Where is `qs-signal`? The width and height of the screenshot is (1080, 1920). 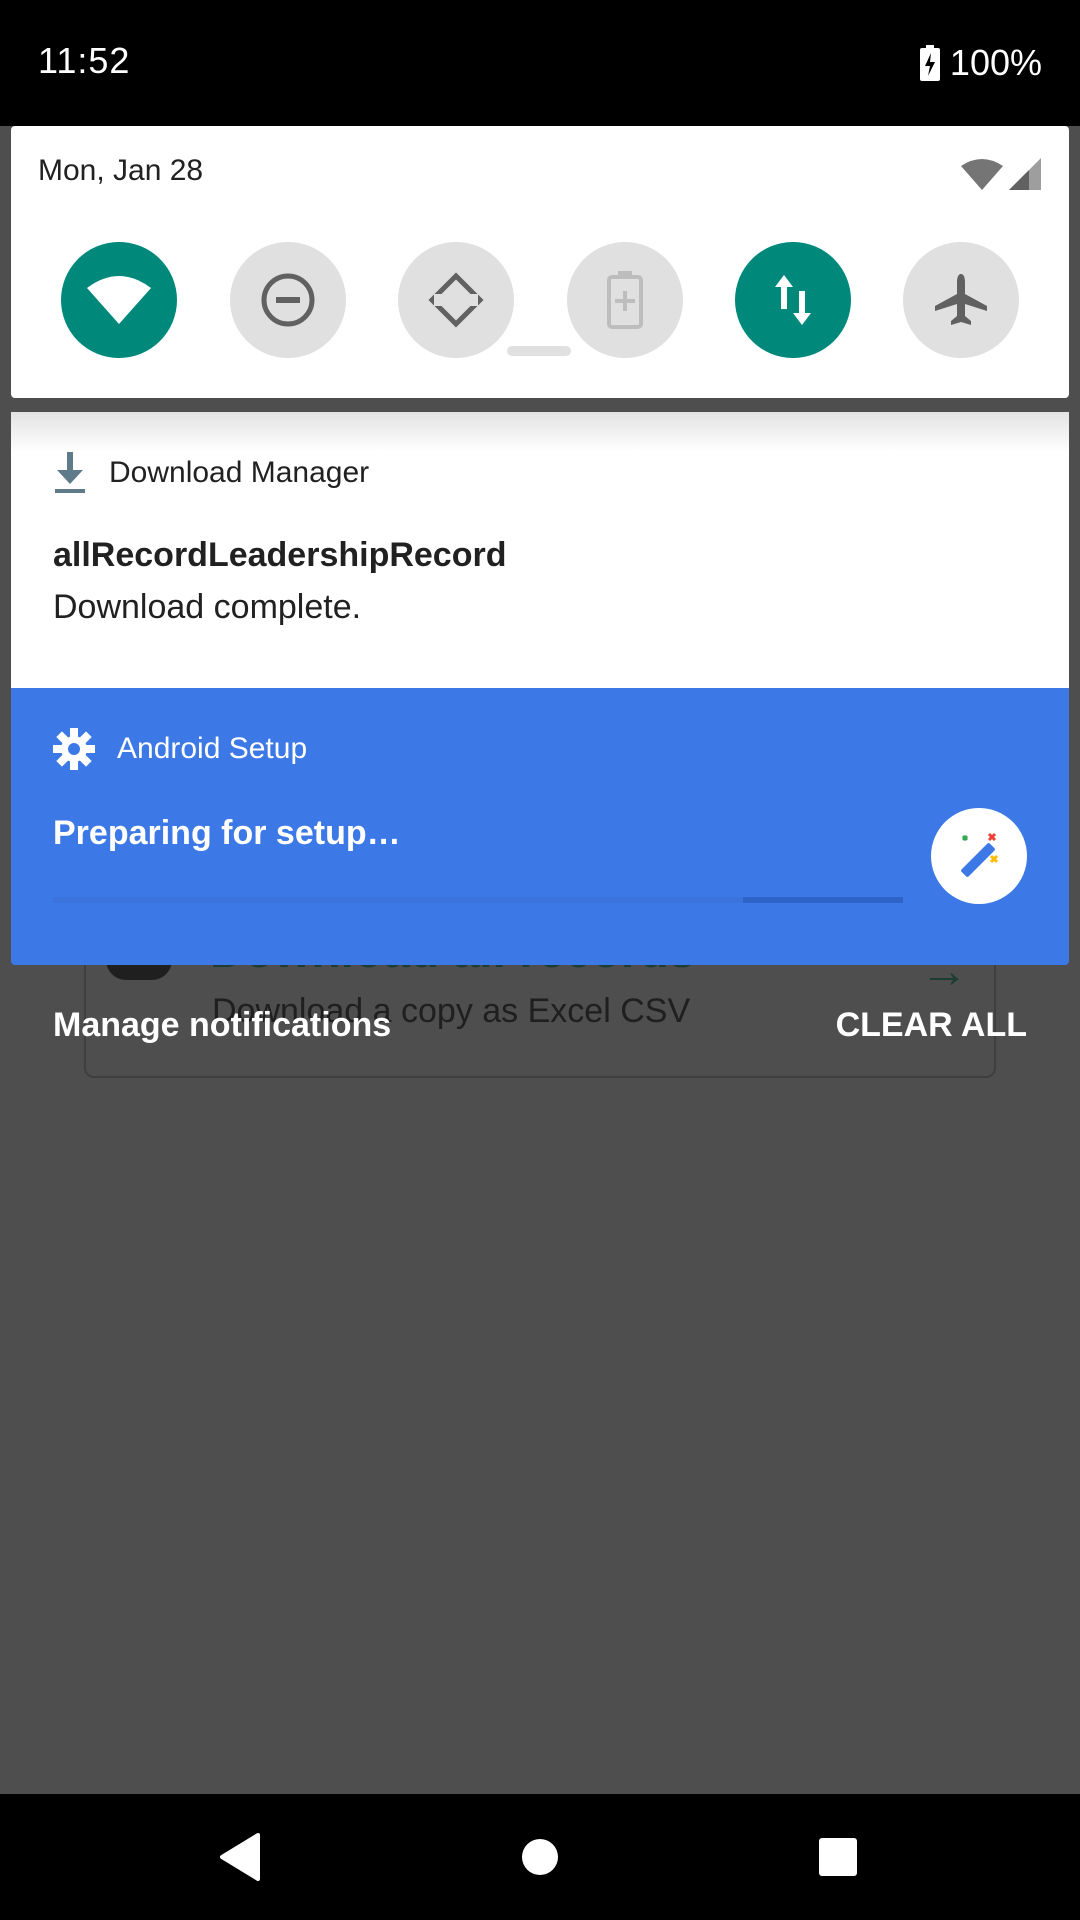 qs-signal is located at coordinates (1001, 172).